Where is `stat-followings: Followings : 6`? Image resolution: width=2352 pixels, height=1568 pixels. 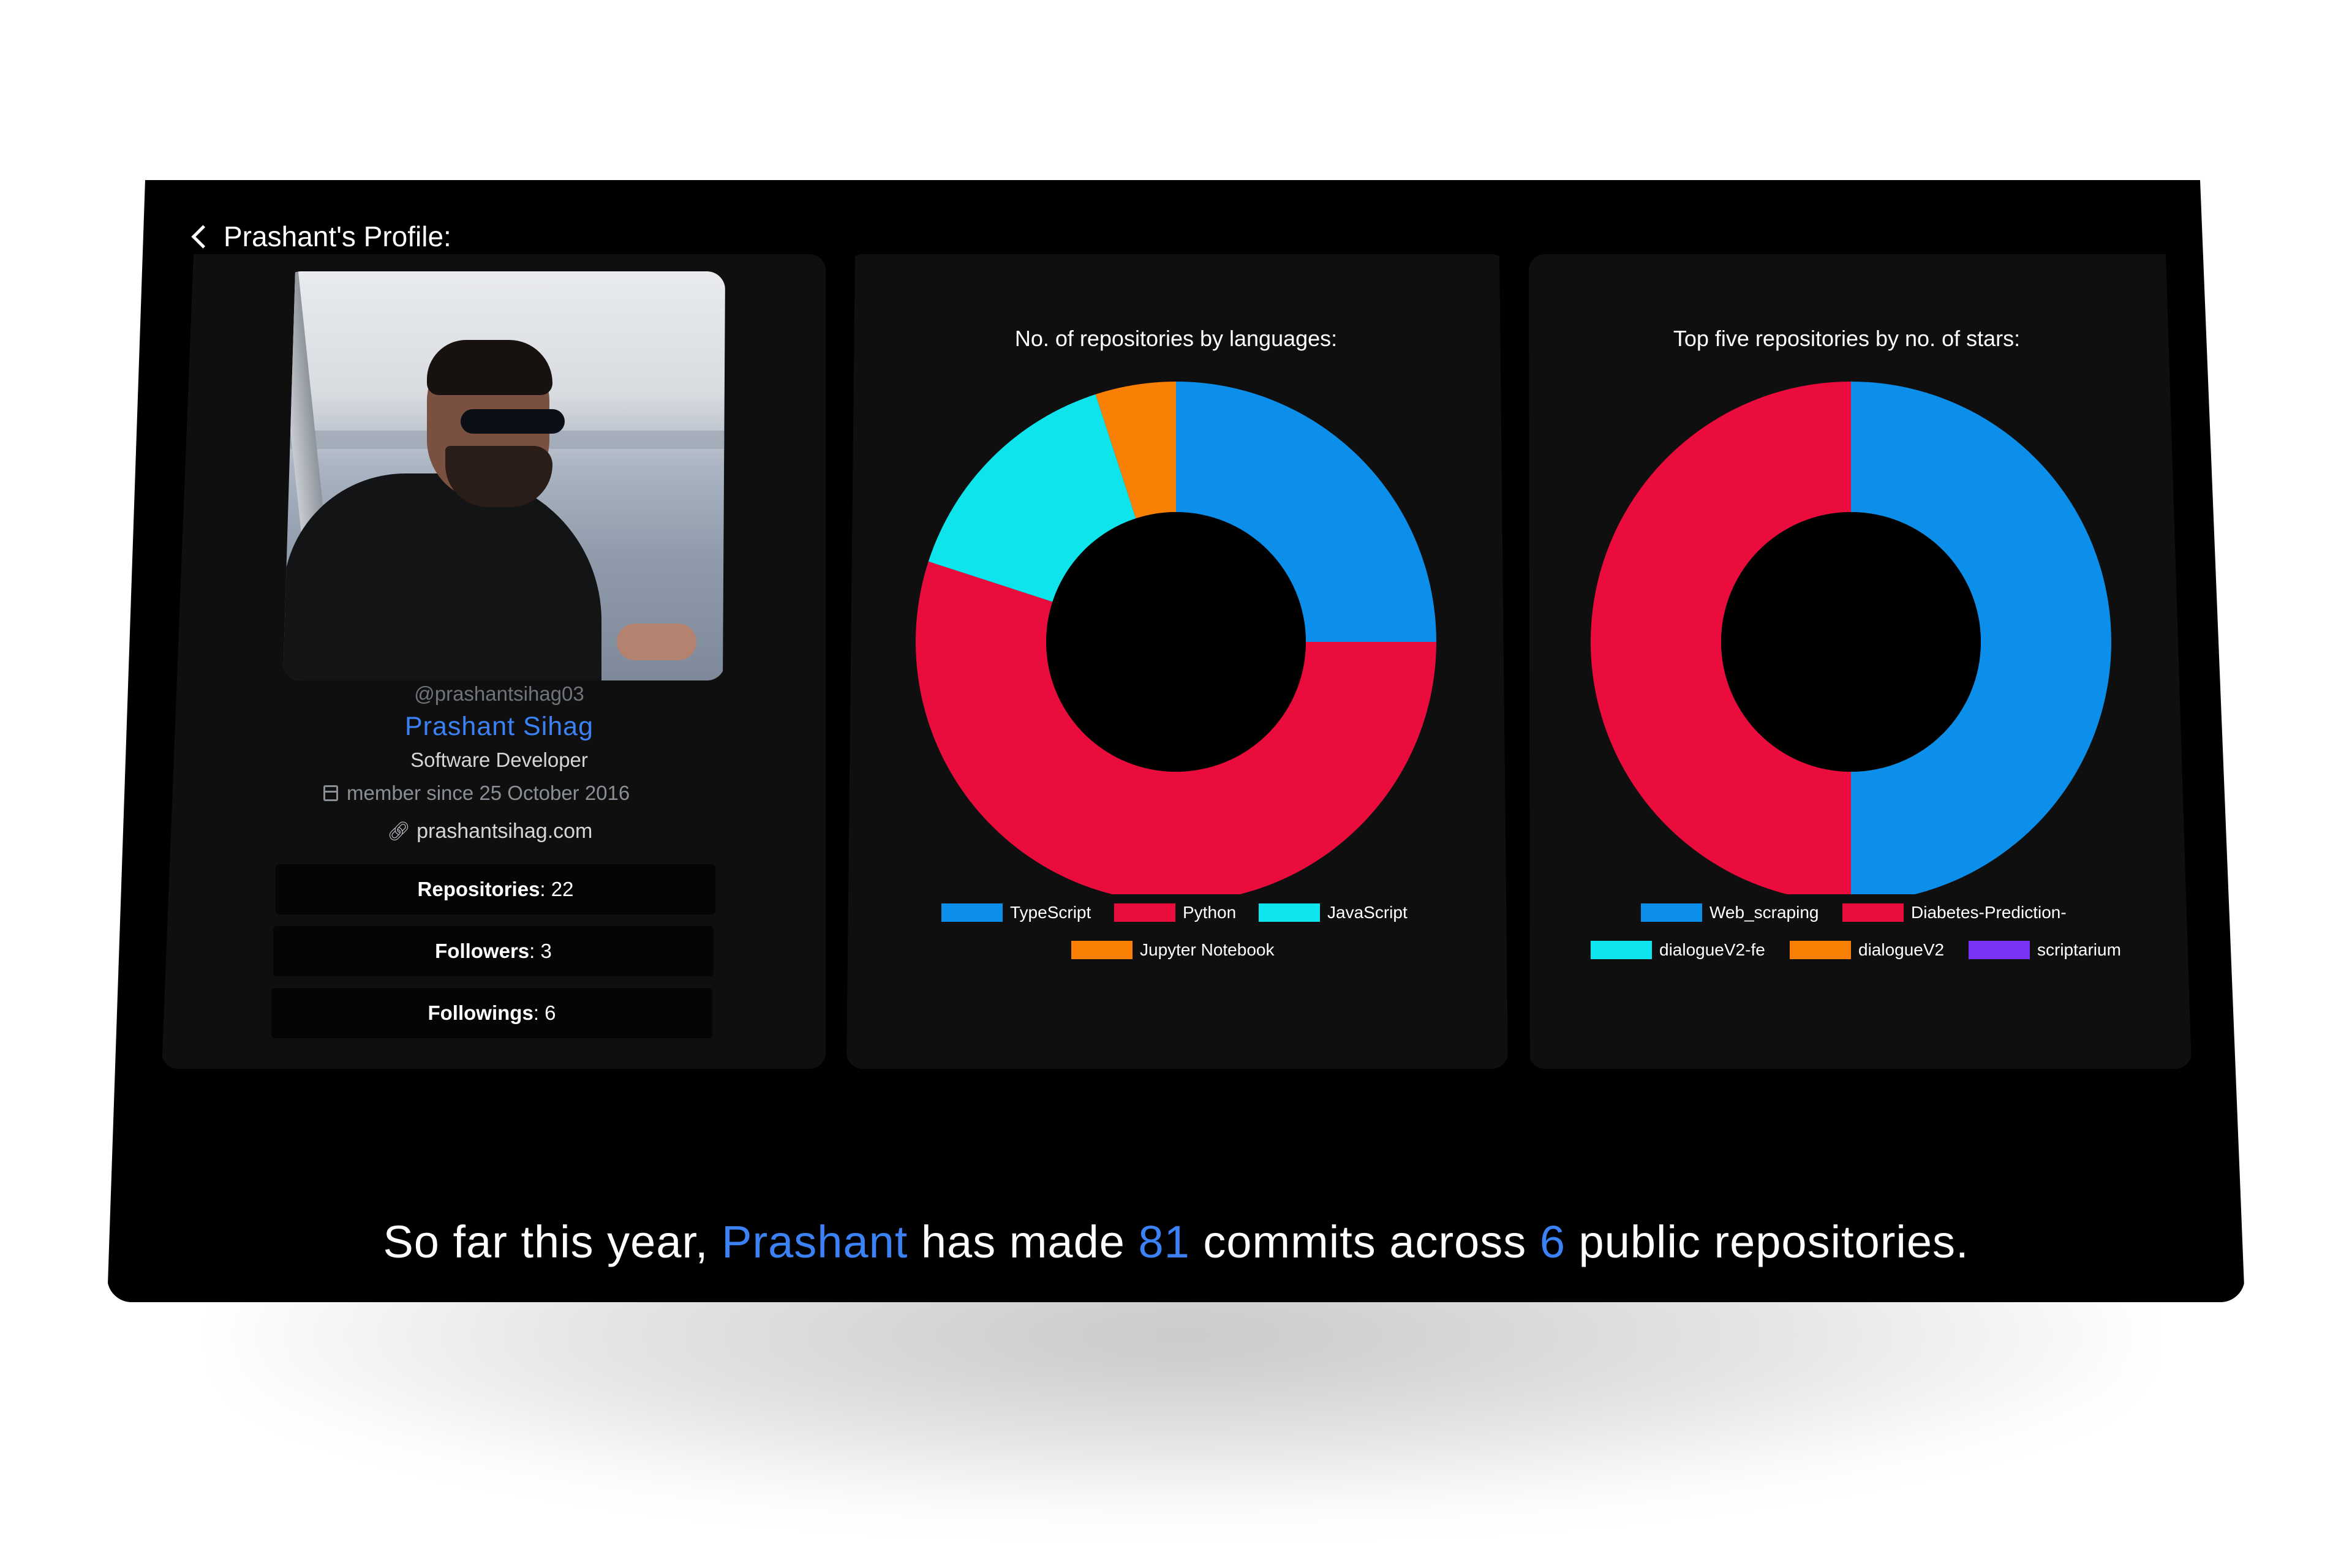 stat-followings: Followings : 6 is located at coordinates (492, 1013).